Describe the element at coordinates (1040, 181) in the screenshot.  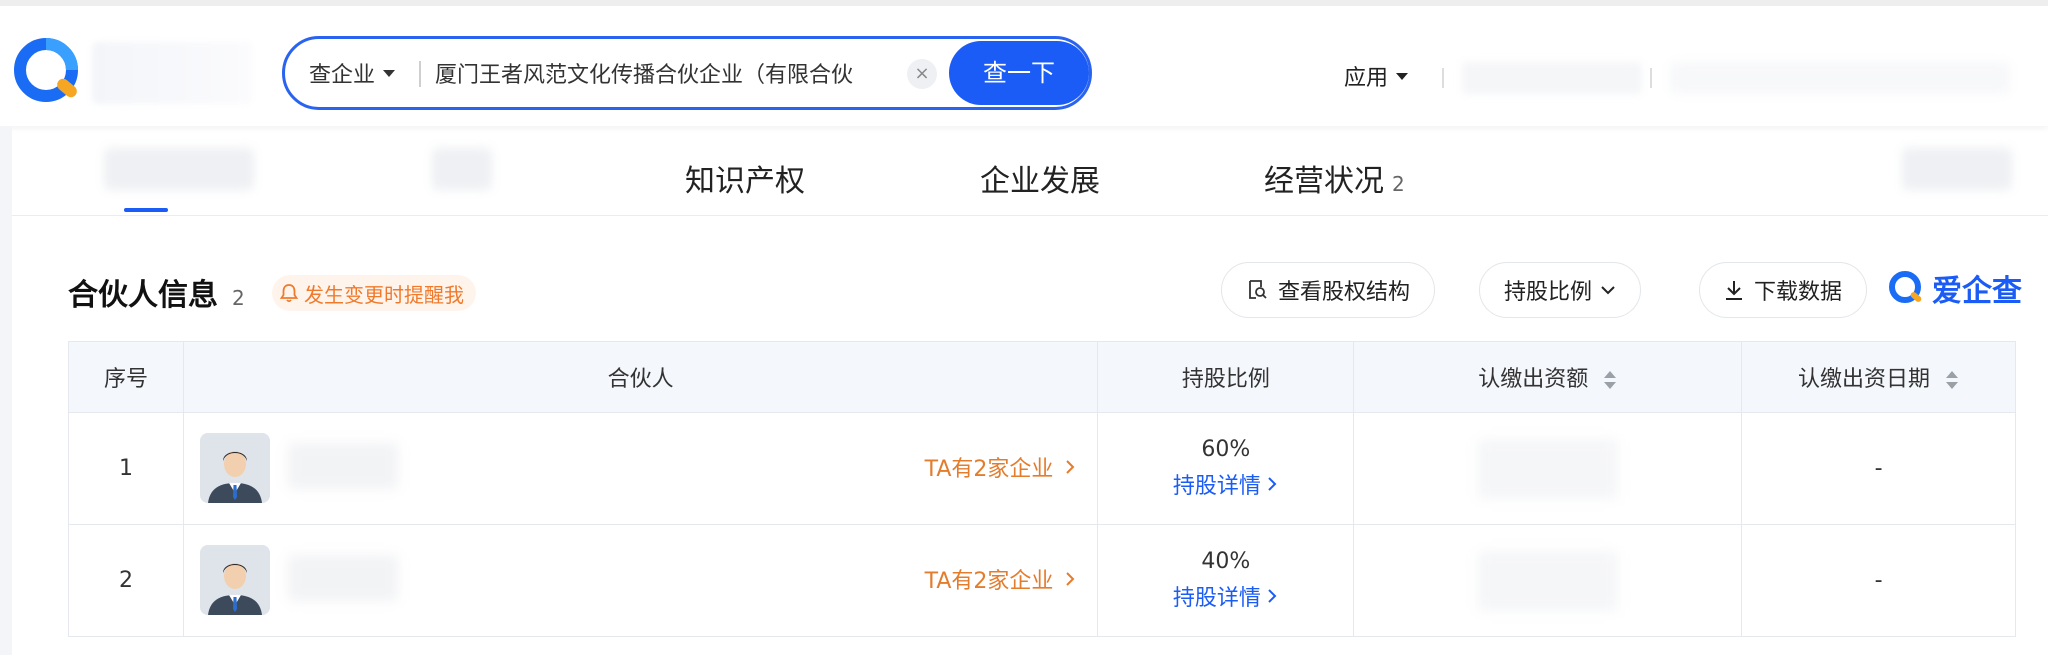
I see `tab-label: 企业发展` at that location.